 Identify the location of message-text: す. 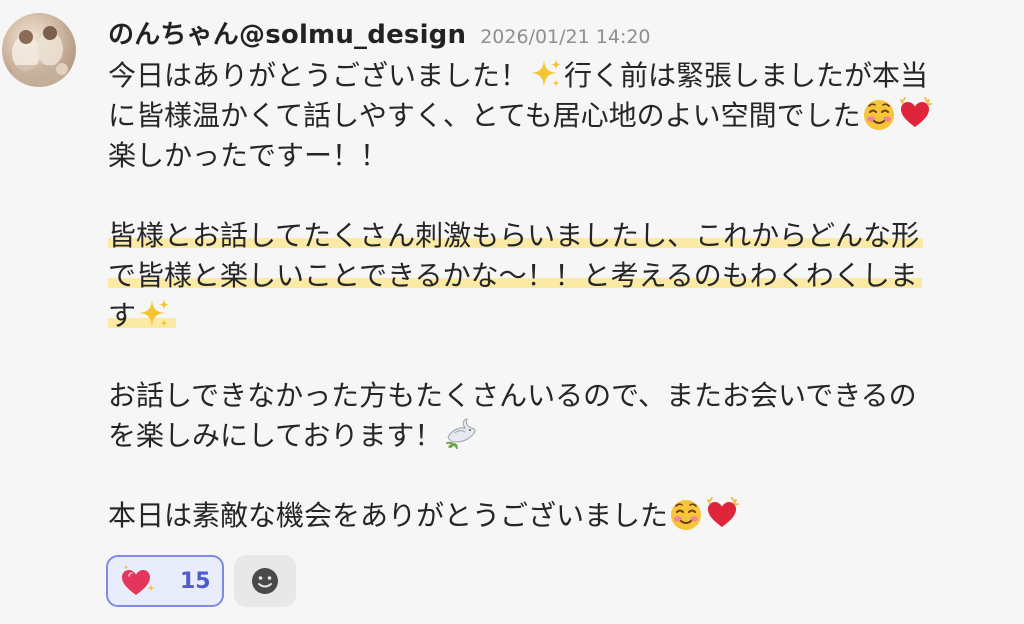
(122, 315).